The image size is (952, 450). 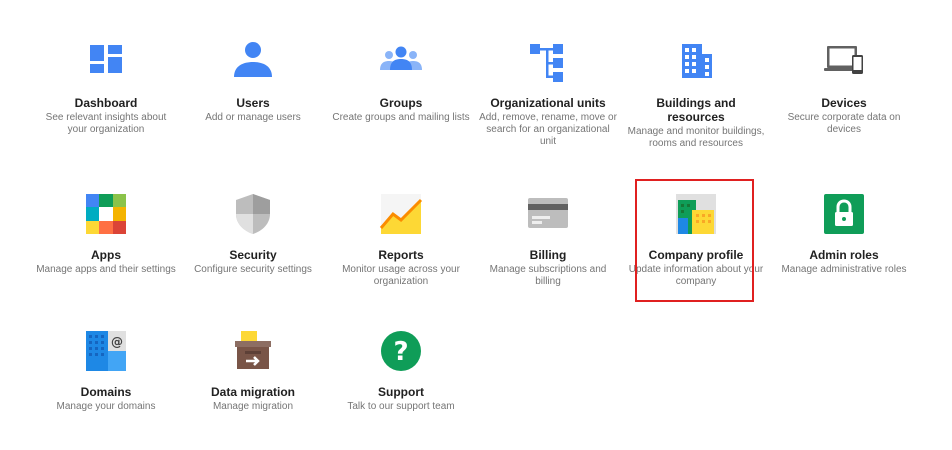 I want to click on tile-security: Security Configure security settings, so click(x=253, y=234).